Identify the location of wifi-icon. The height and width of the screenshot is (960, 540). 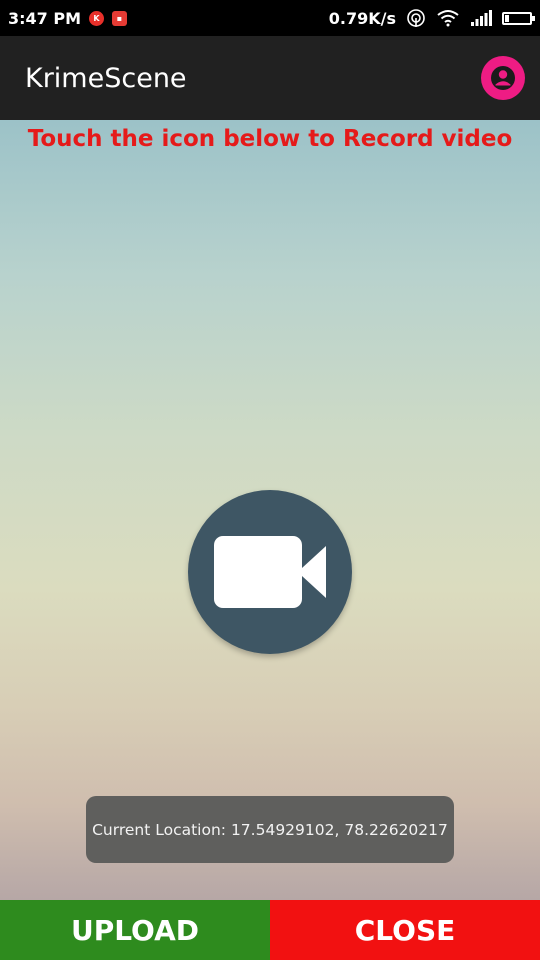
(448, 18).